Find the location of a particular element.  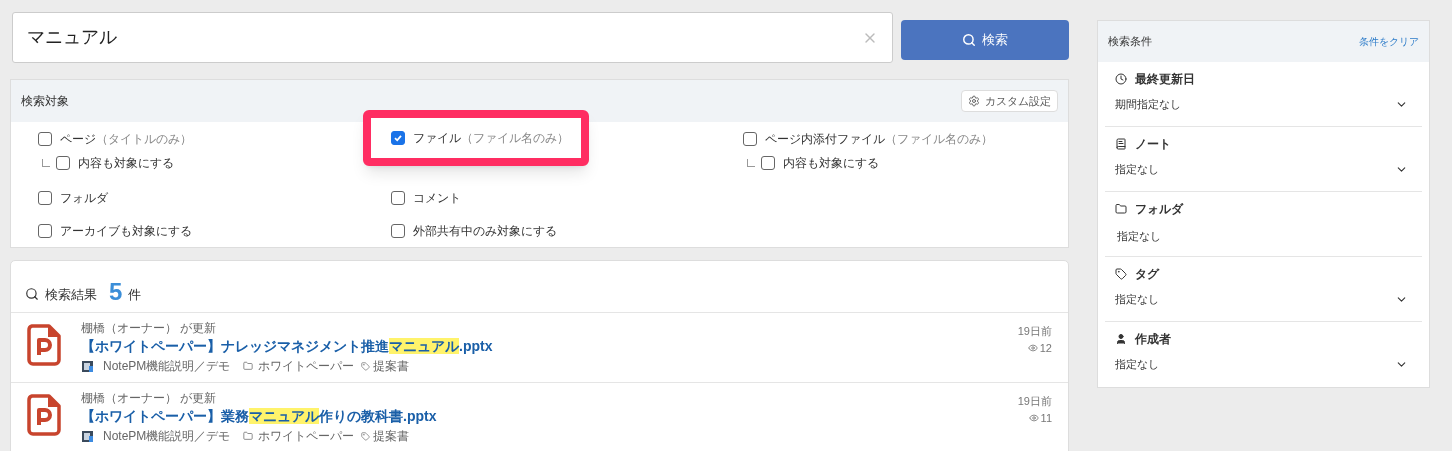

option-label: コメント is located at coordinates (437, 198).